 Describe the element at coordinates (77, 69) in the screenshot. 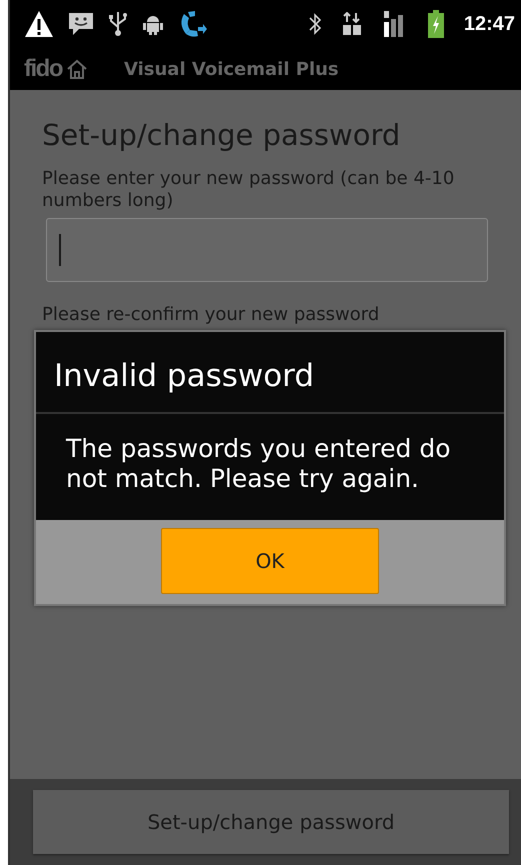

I see `home-icon` at that location.